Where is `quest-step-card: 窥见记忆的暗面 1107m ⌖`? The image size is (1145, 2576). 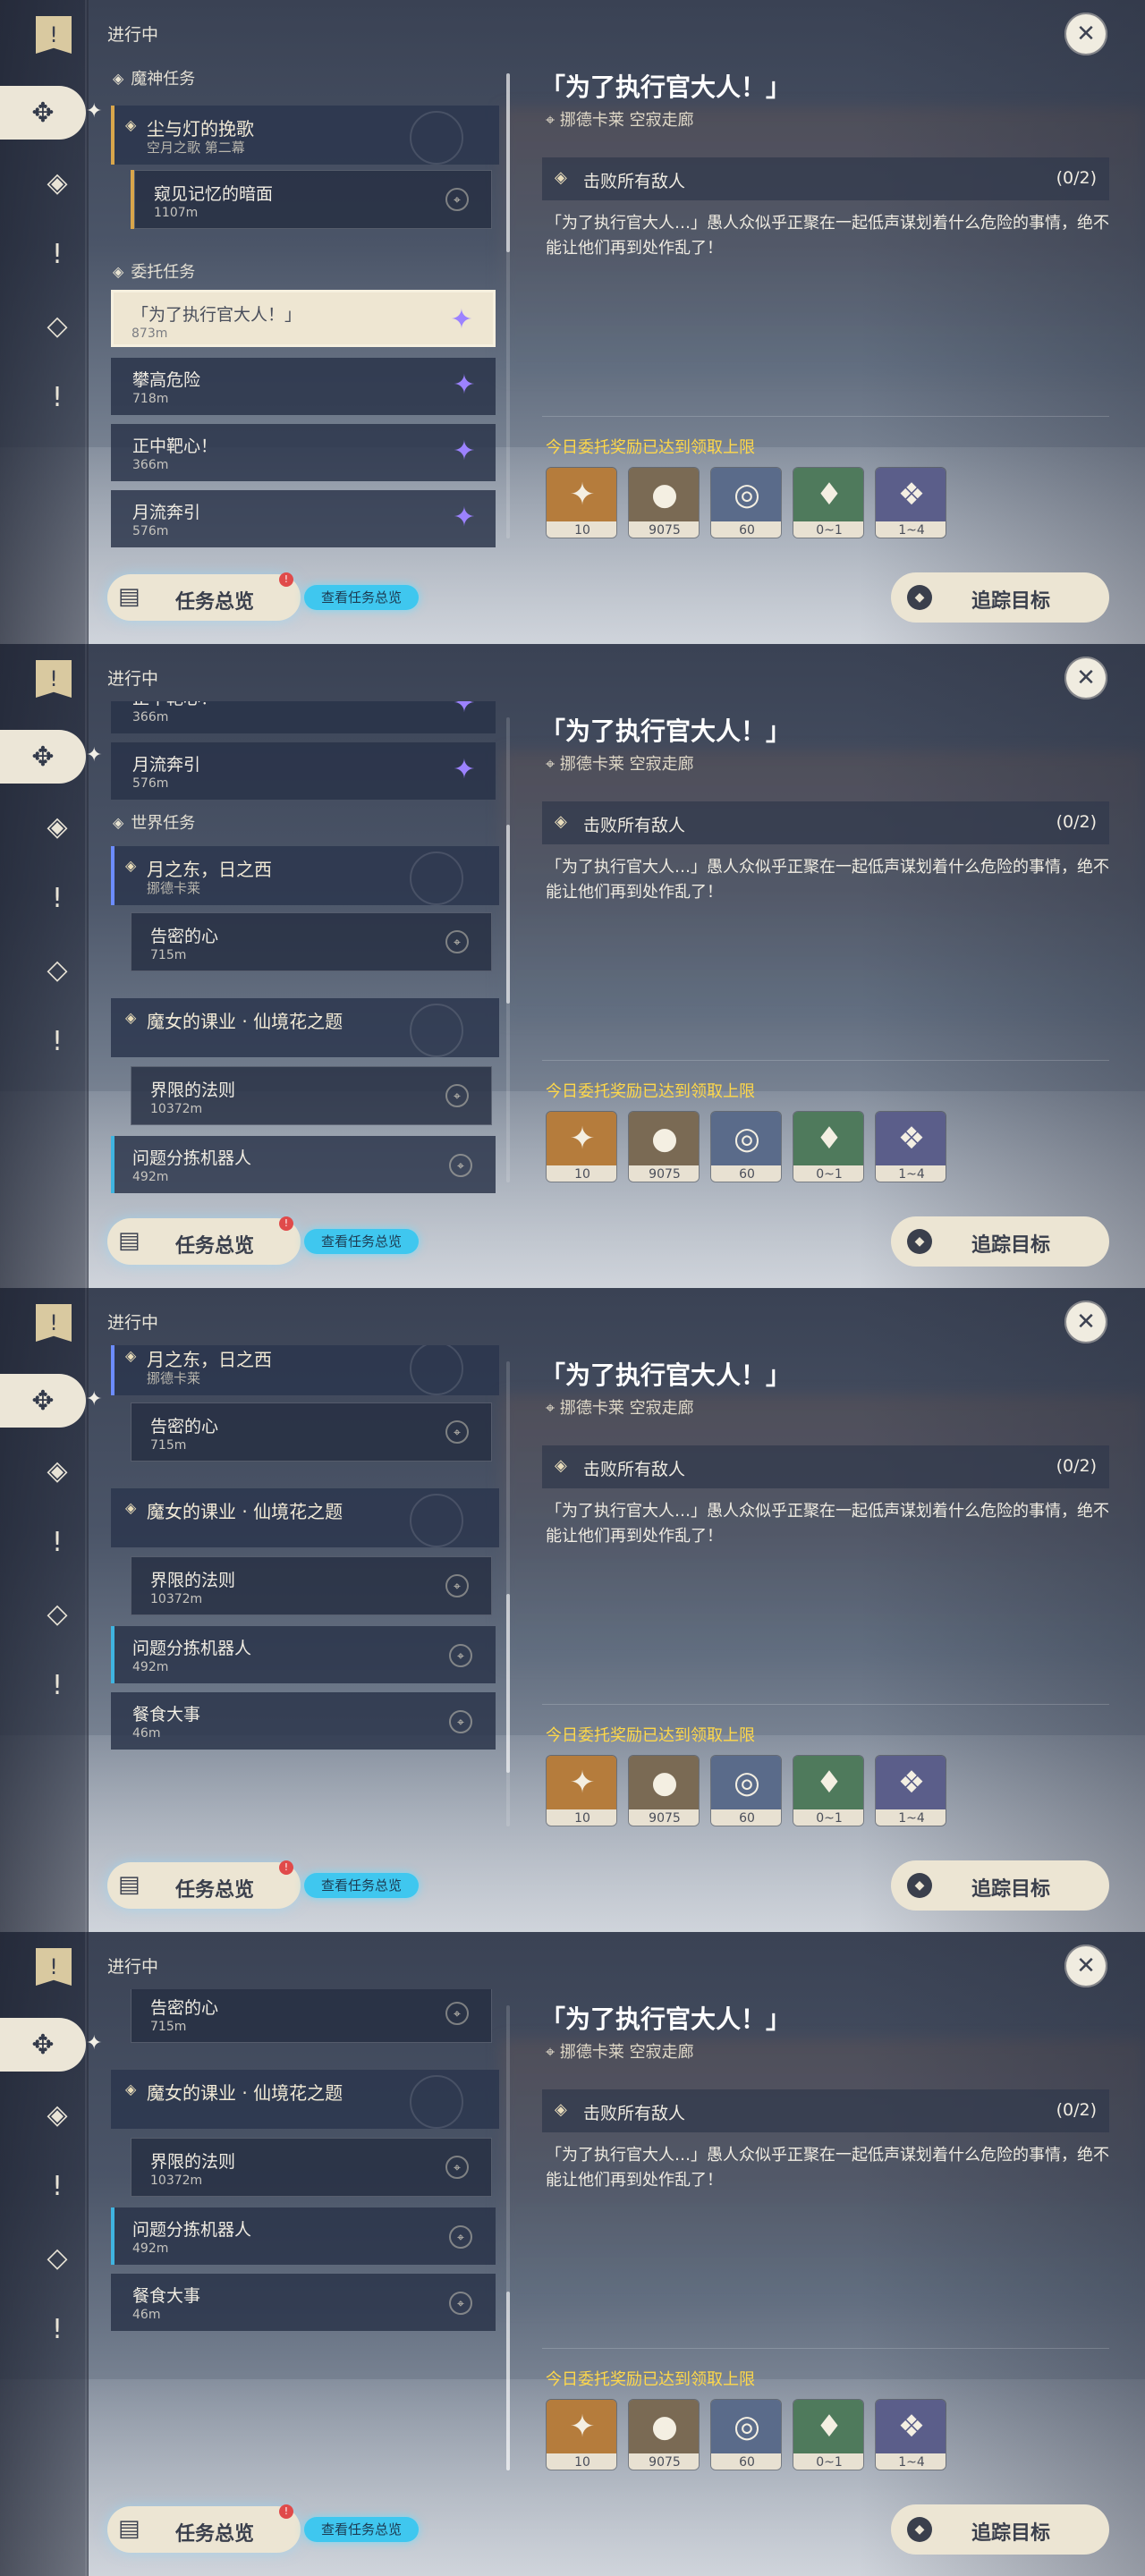 quest-step-card: 窥见记忆的暗面 1107m ⌖ is located at coordinates (311, 199).